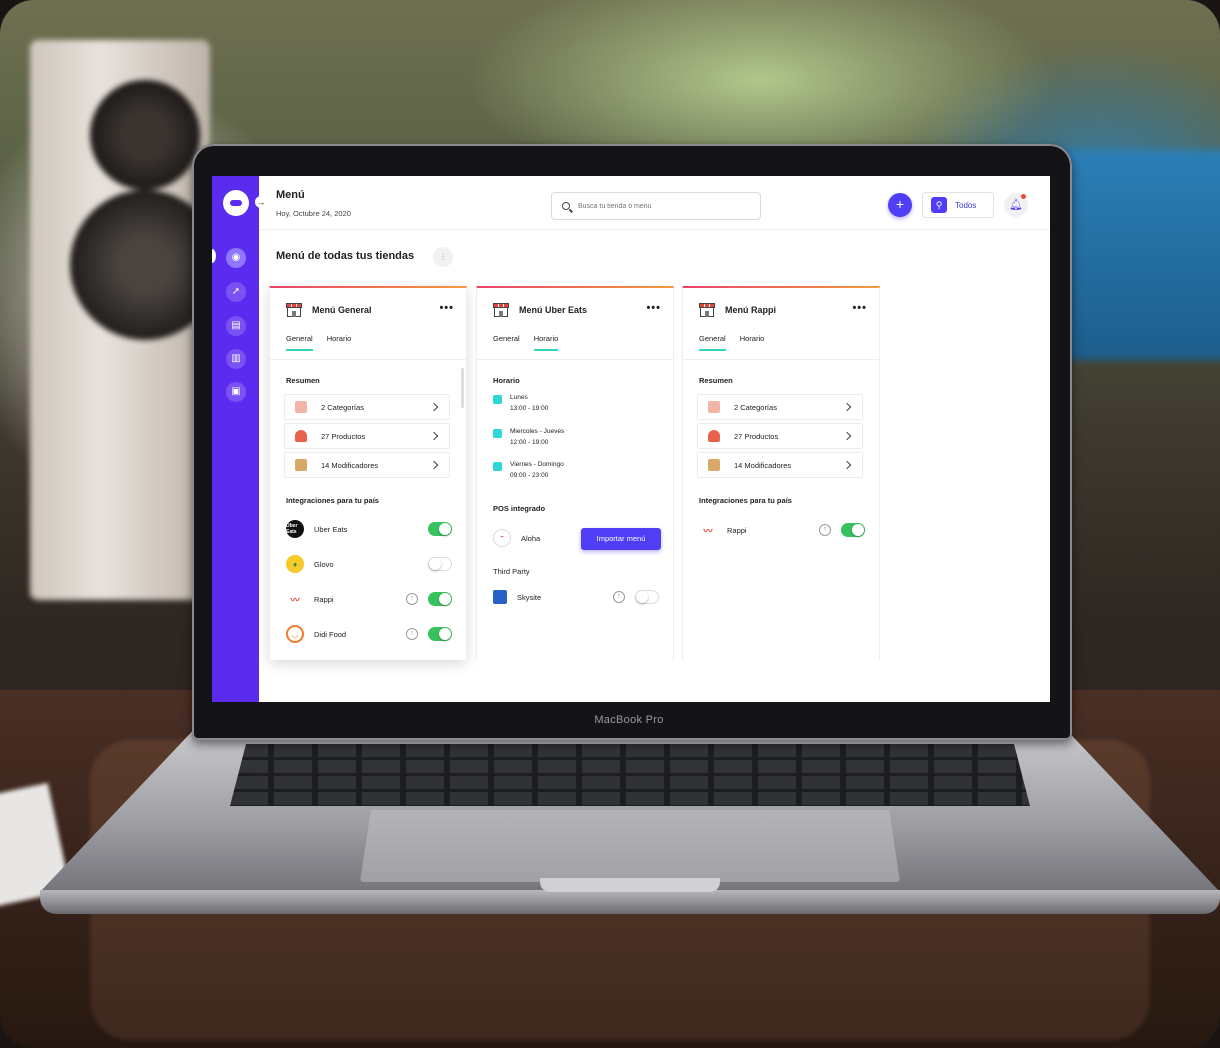  I want to click on search-input, so click(658, 206).